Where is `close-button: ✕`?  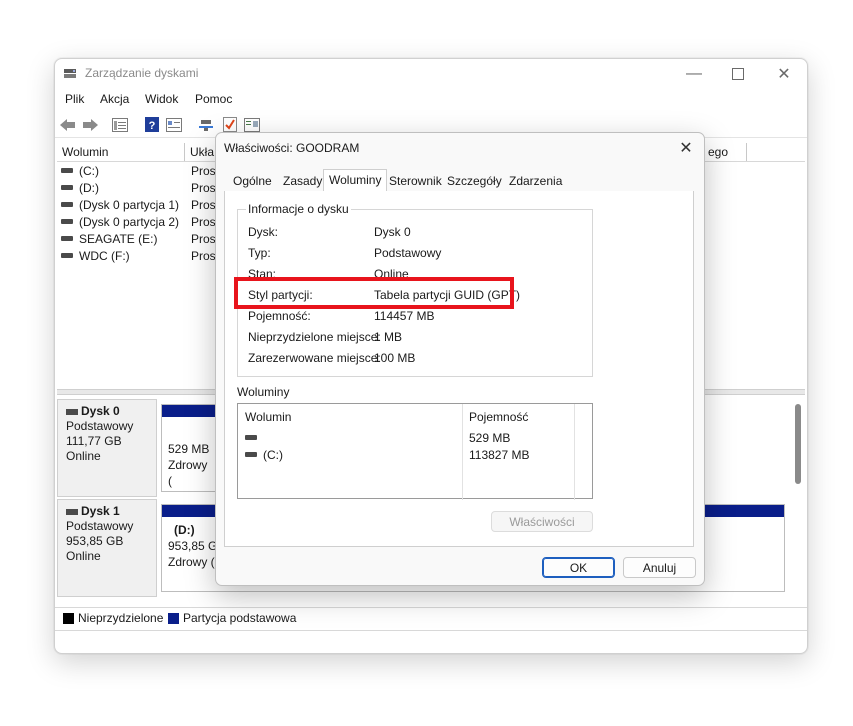 close-button: ✕ is located at coordinates (784, 74).